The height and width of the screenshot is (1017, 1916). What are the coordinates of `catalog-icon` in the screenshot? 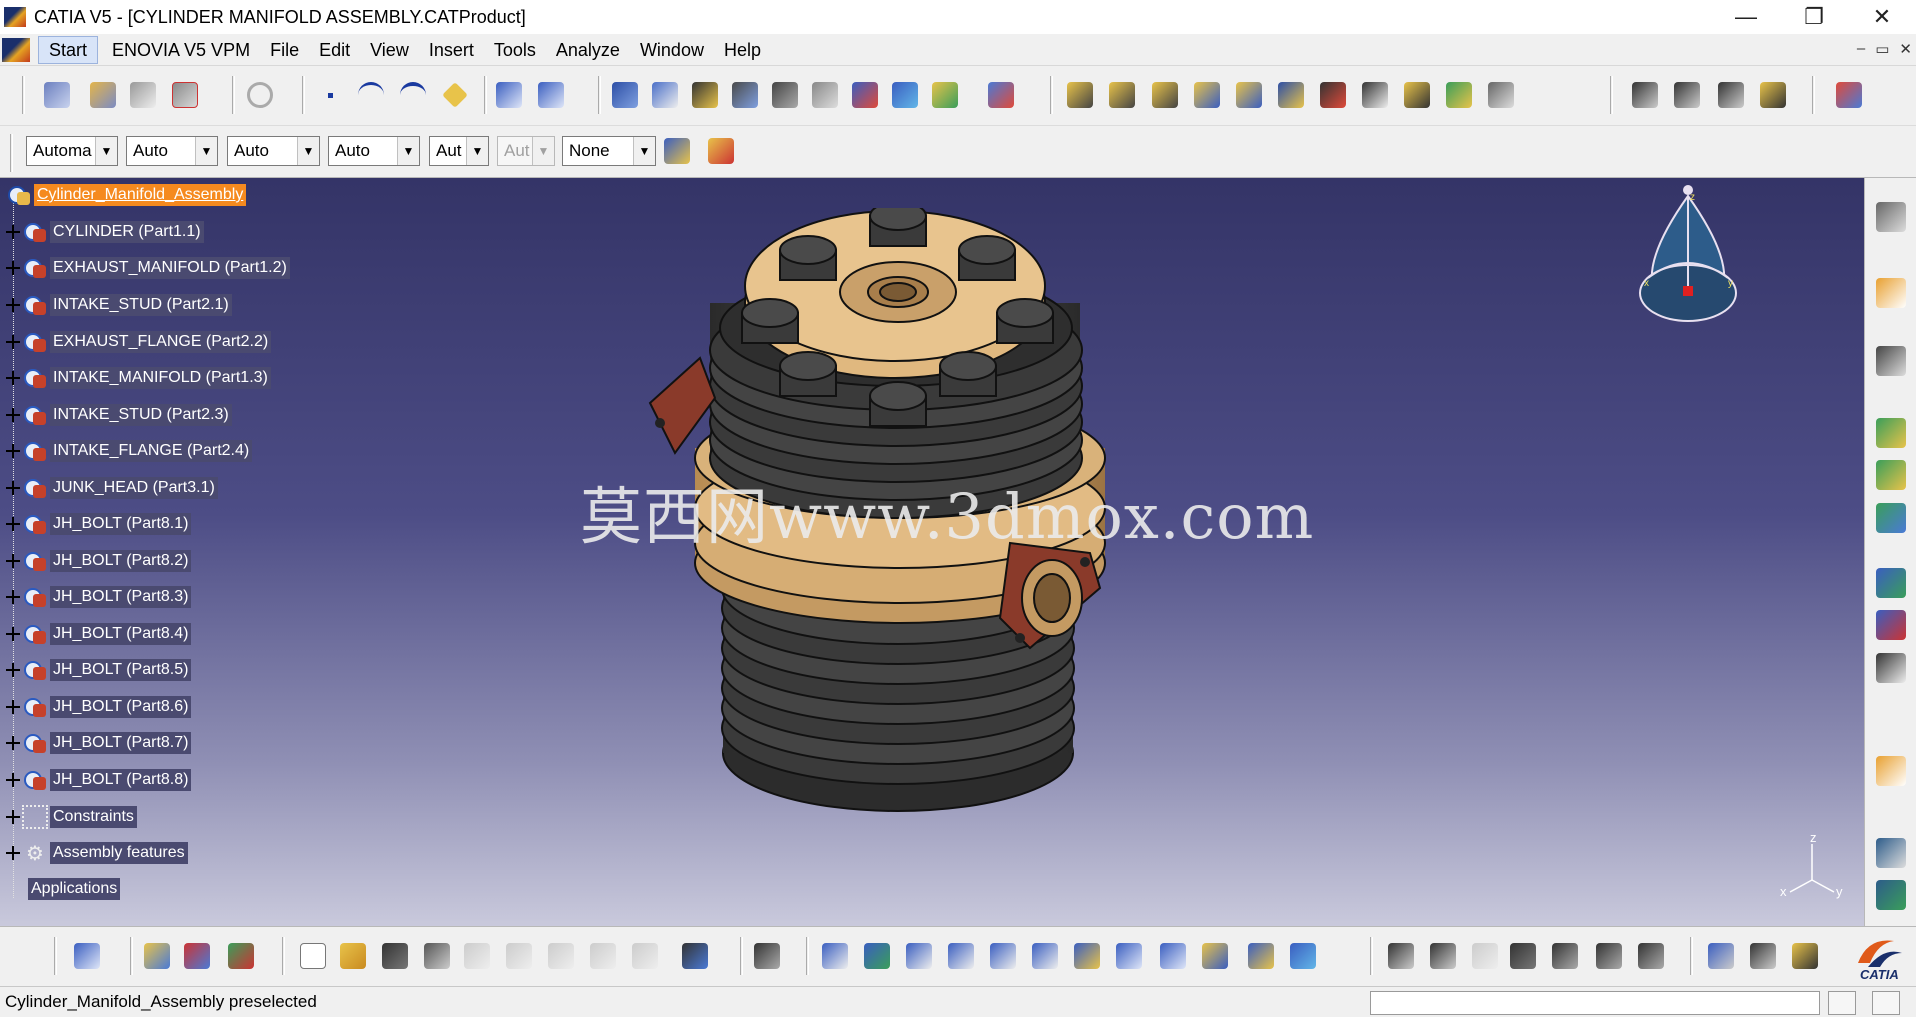 It's located at (509, 95).